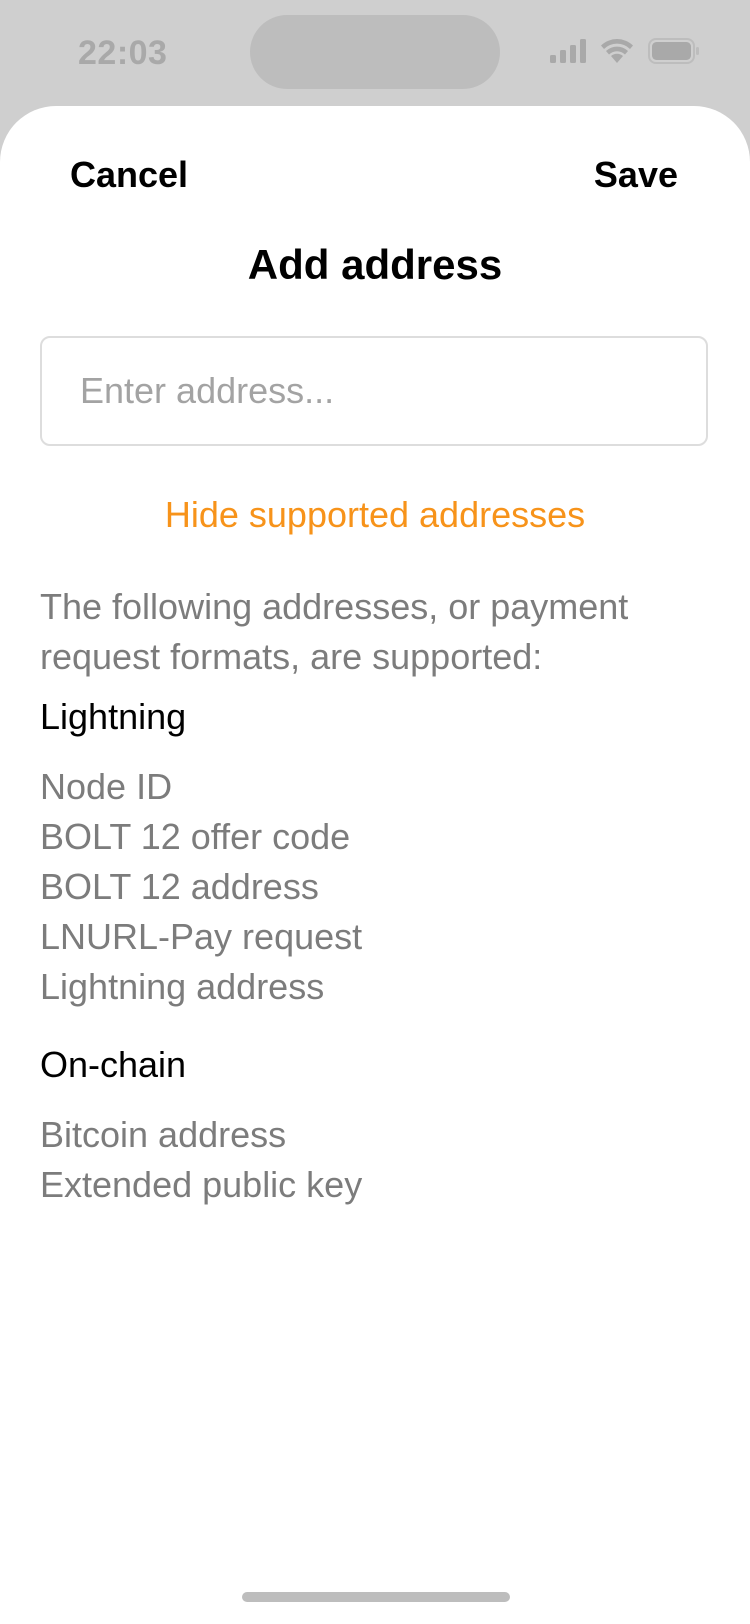 The height and width of the screenshot is (1624, 750). I want to click on list-item: Bitcoin address, so click(163, 1134).